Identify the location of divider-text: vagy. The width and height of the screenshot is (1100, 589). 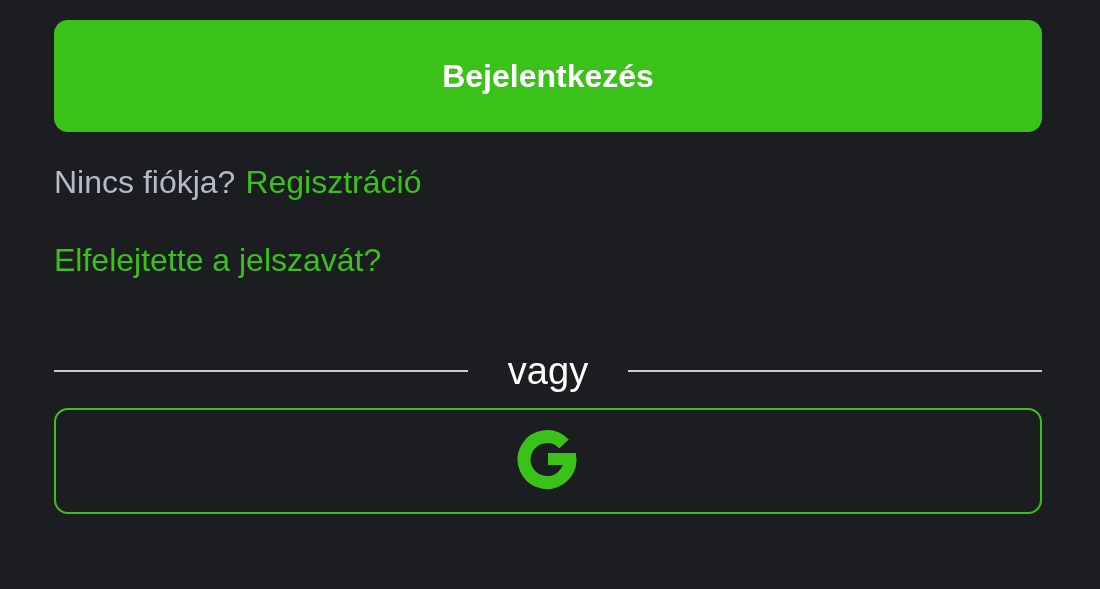
(548, 371).